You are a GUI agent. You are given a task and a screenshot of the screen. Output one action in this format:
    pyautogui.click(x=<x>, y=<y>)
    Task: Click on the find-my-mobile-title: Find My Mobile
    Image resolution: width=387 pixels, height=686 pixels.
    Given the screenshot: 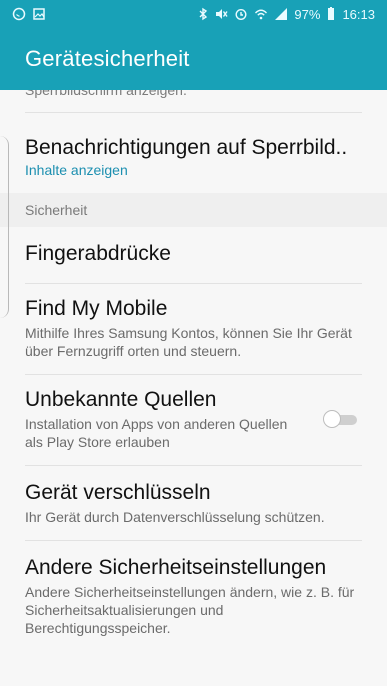 What is the action you would take?
    pyautogui.click(x=96, y=308)
    